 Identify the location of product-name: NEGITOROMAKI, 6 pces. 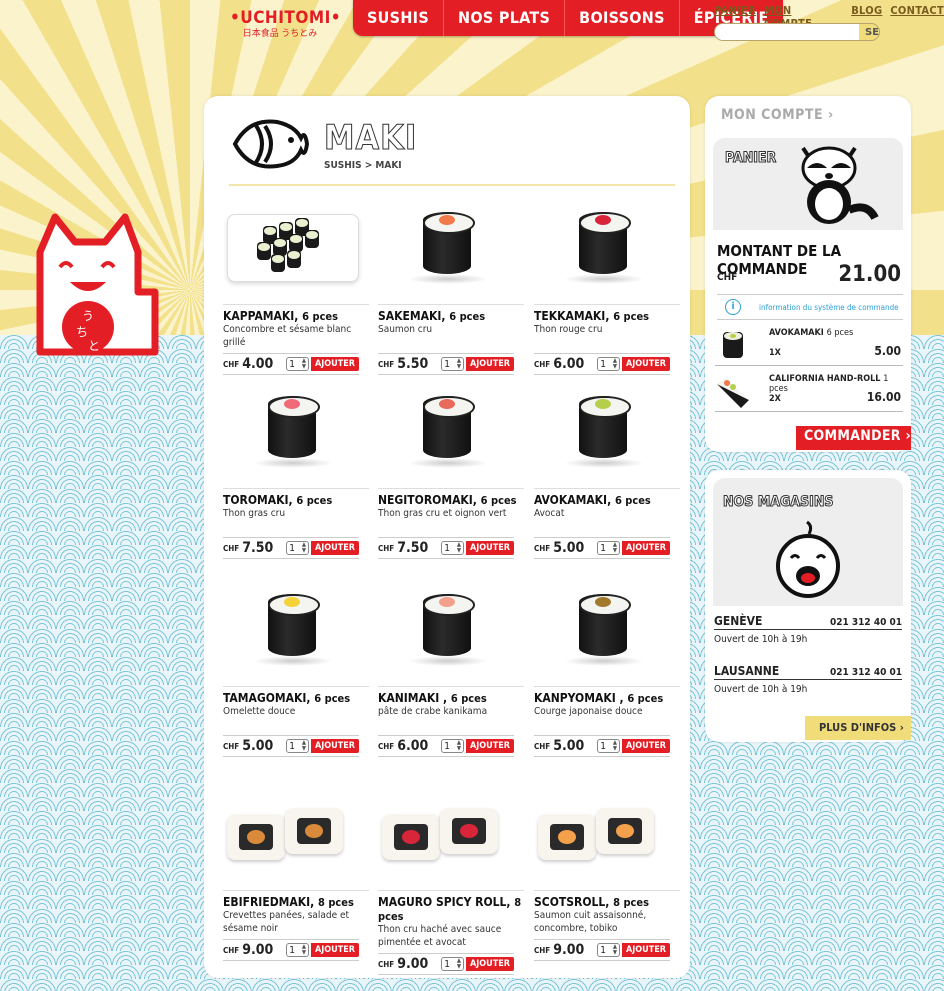
(451, 497).